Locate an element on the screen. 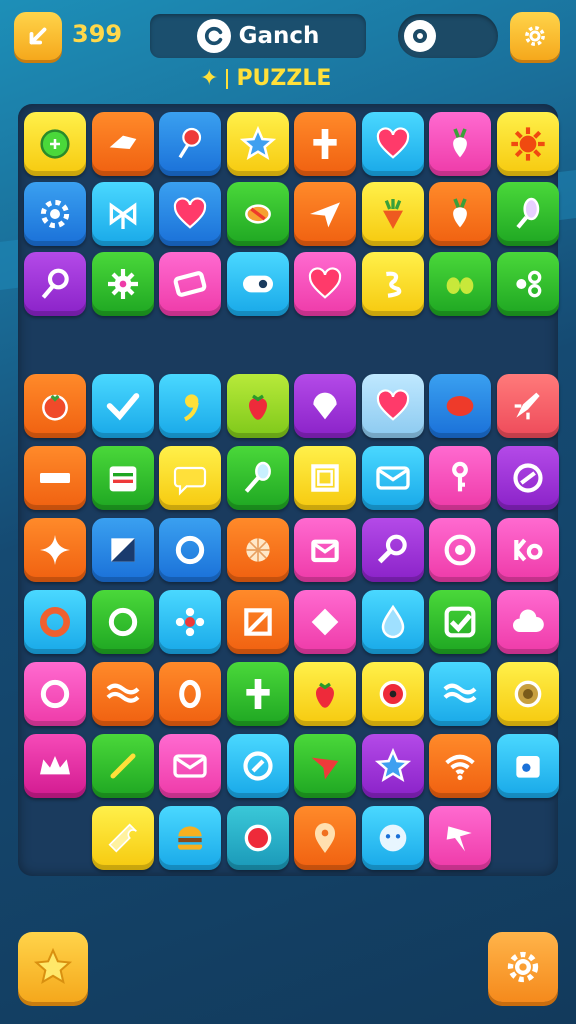 The image size is (576, 1024). tile-ko is located at coordinates (527, 550).